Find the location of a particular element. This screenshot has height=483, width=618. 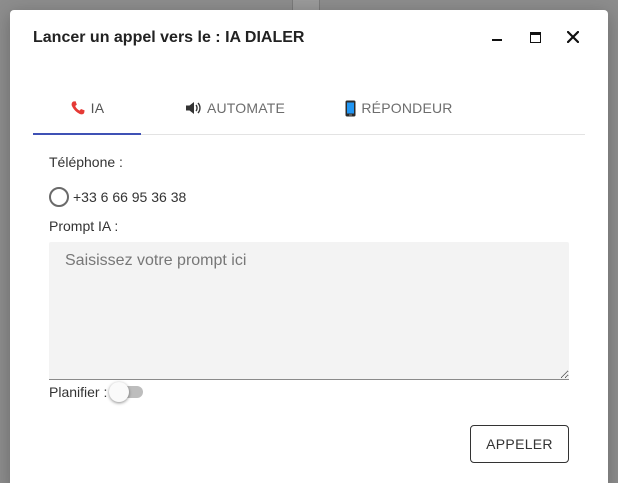

tab-ia: IA is located at coordinates (87, 108).